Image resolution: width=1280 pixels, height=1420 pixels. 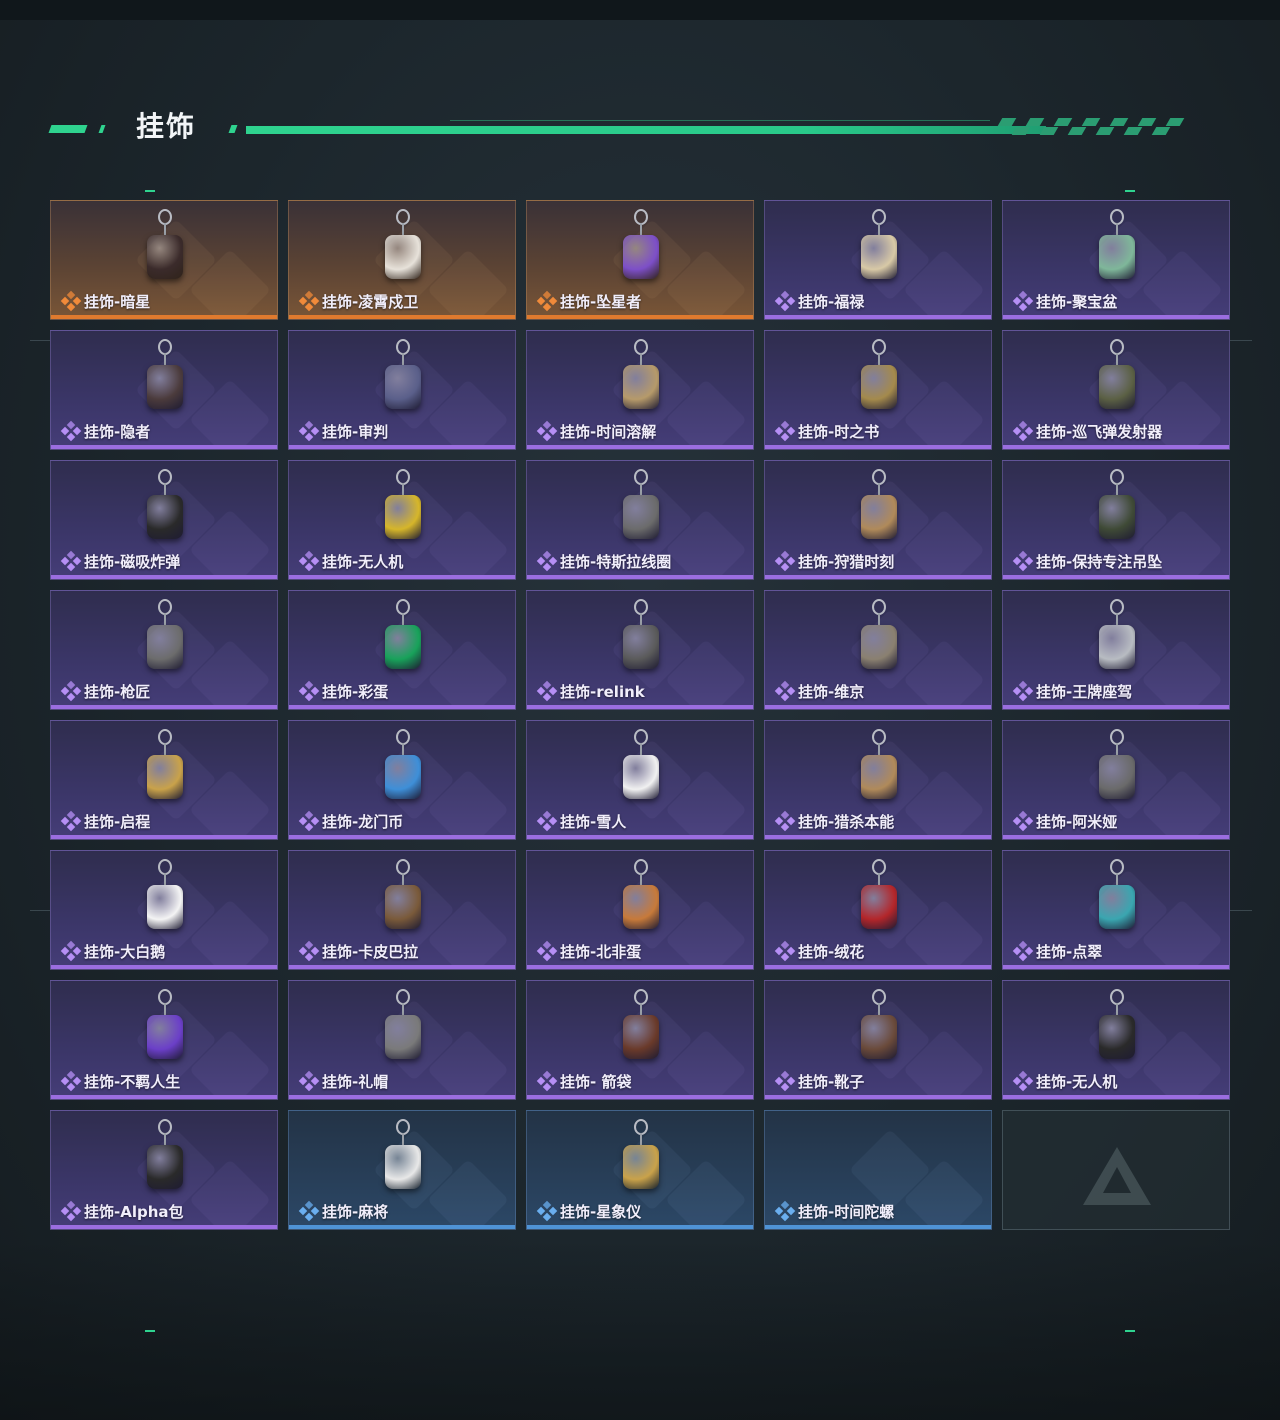 I want to click on charm-card: 挂饰-审判, so click(x=402, y=390).